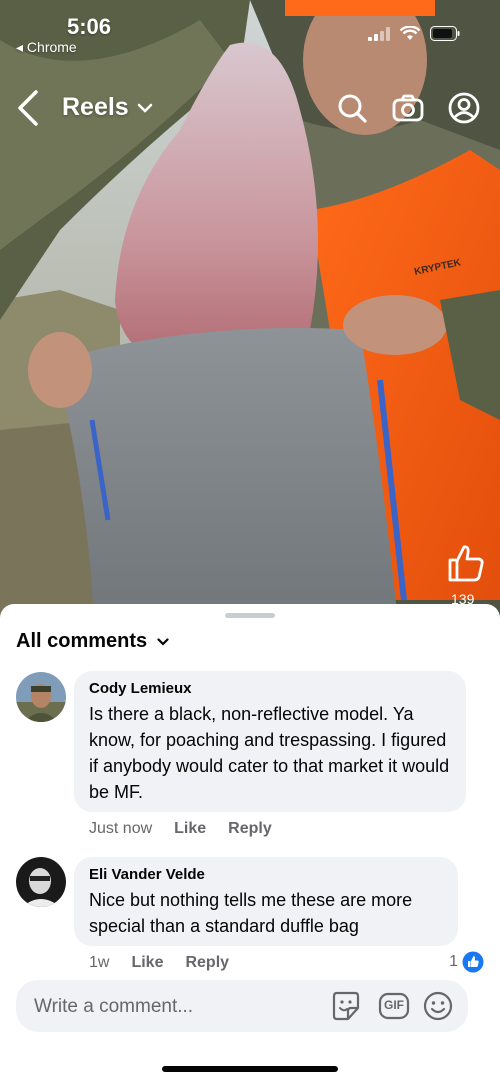 The width and height of the screenshot is (500, 1084). I want to click on back-to-app-link: ◂ Chrome, so click(46, 47).